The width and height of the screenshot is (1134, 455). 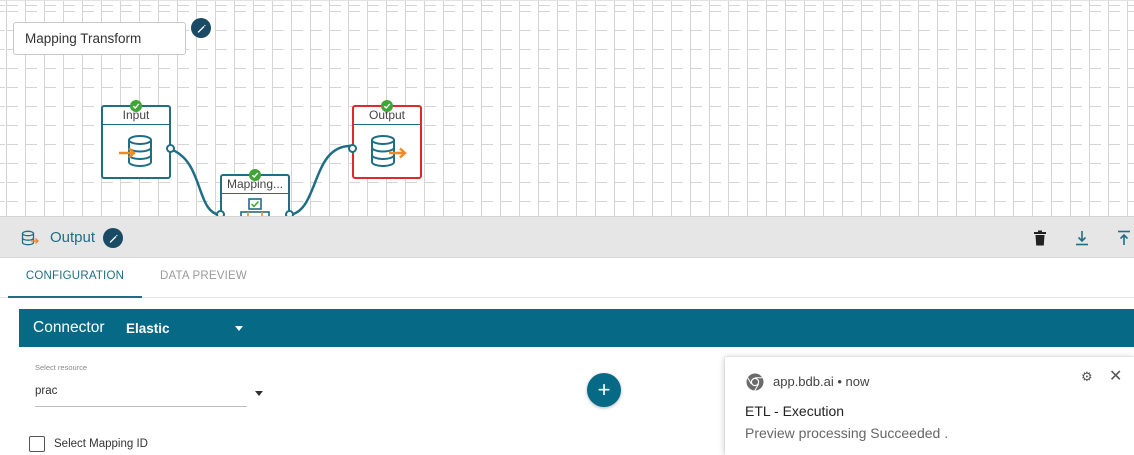 I want to click on resource-dropdown-caret-icon, so click(x=259, y=393).